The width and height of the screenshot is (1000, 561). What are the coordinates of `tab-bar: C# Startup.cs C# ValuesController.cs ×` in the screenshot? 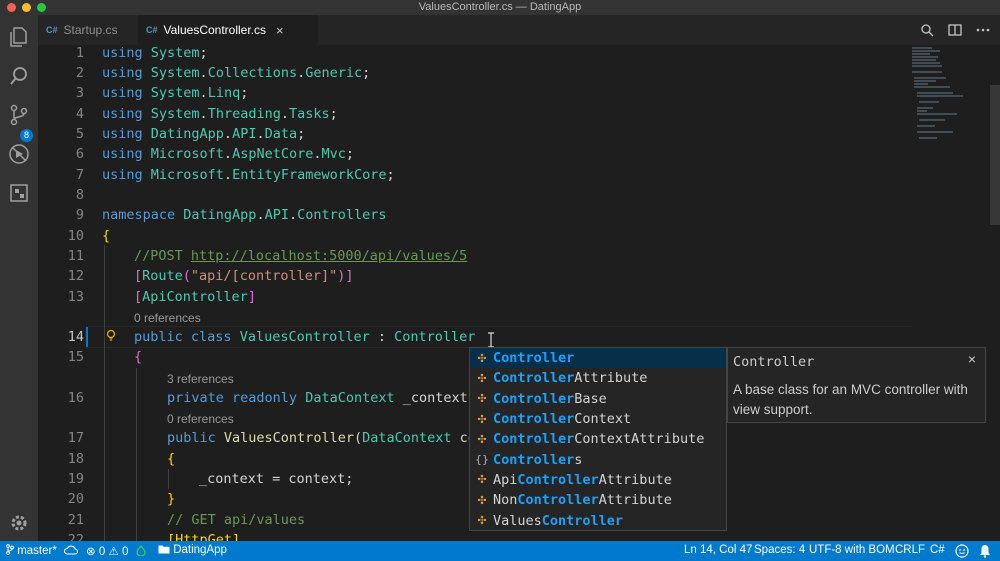 It's located at (519, 30).